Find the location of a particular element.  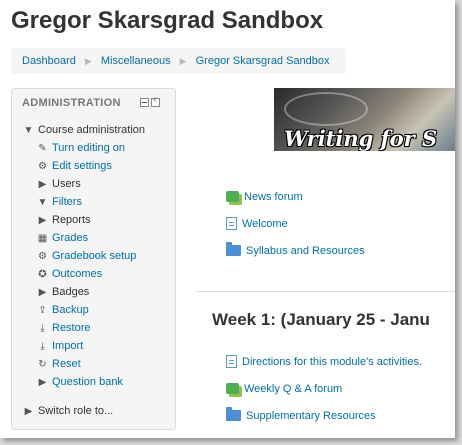

nav-label: Restore is located at coordinates (71, 328).